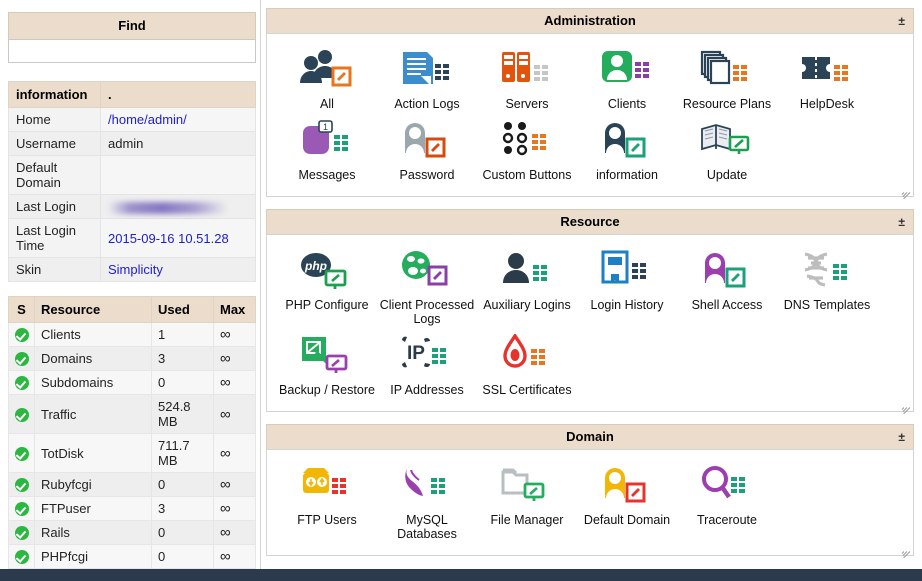  What do you see at coordinates (93, 382) in the screenshot?
I see `resource-name: Subdomains` at bounding box center [93, 382].